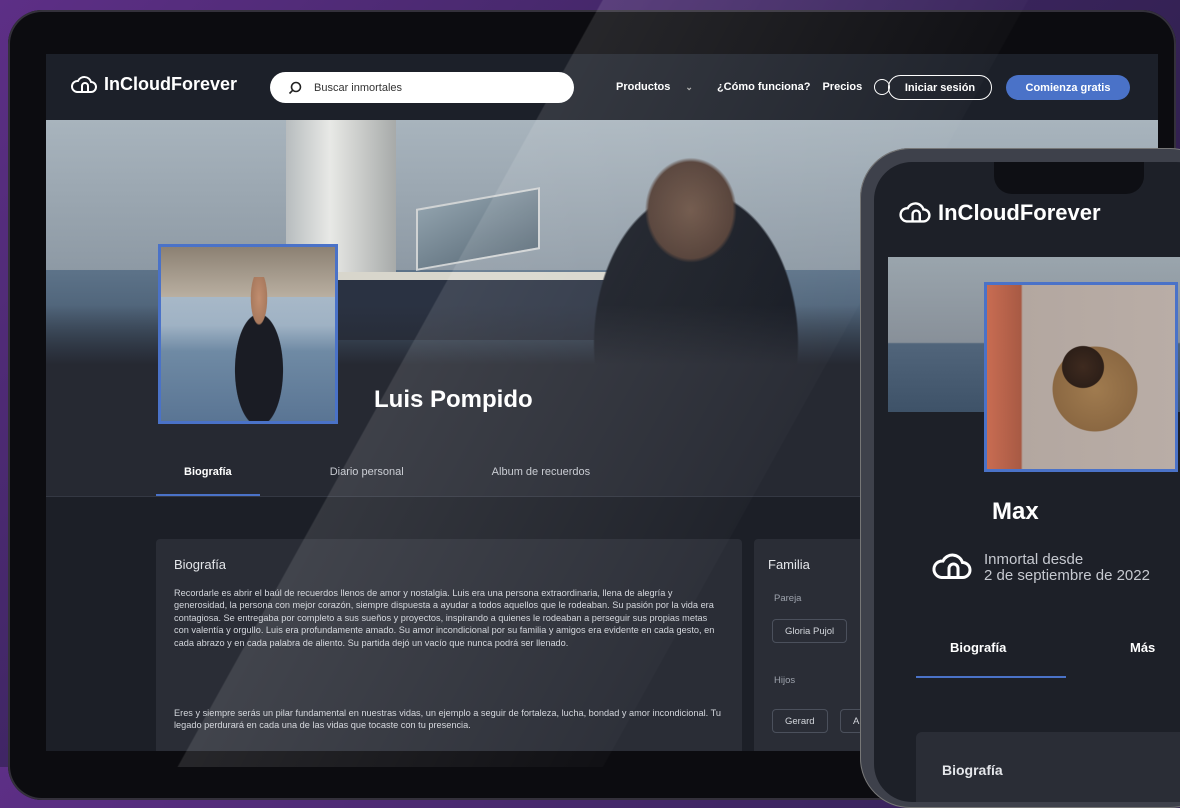  Describe the element at coordinates (800, 721) in the screenshot. I see `family-child-chip: Gerard` at that location.